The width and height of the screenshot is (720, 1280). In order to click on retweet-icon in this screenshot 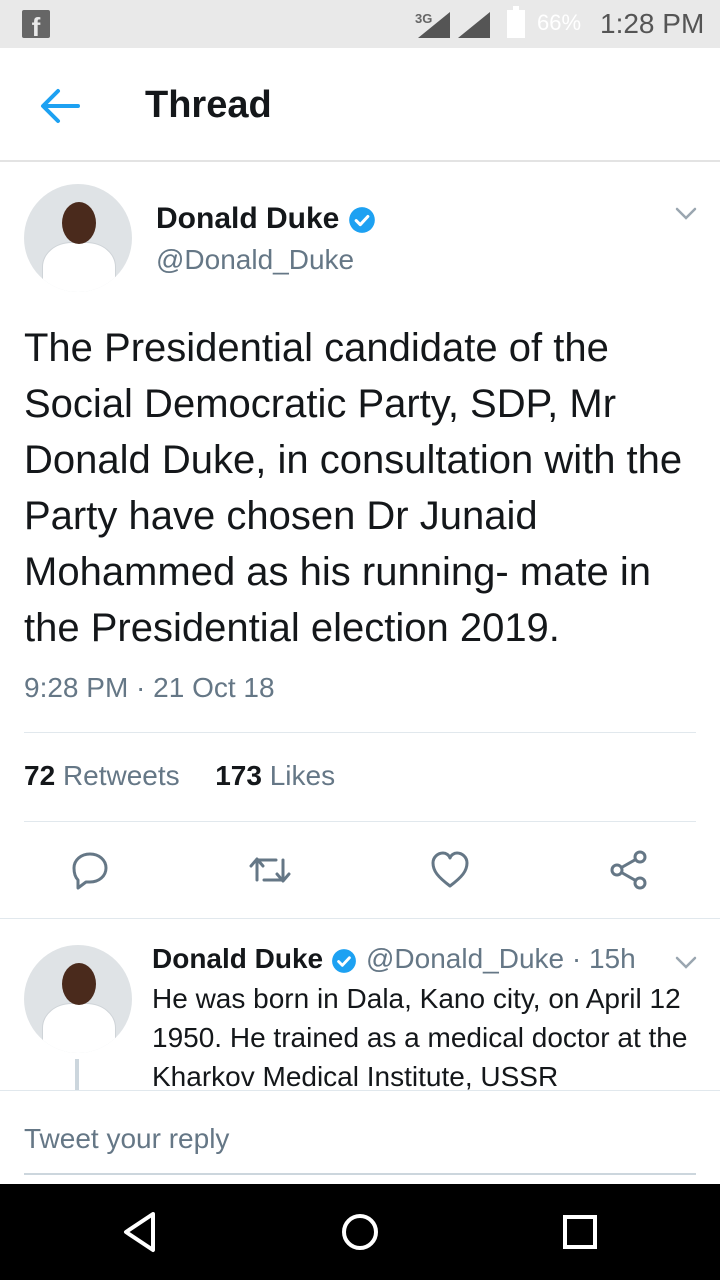, I will do `click(270, 872)`.